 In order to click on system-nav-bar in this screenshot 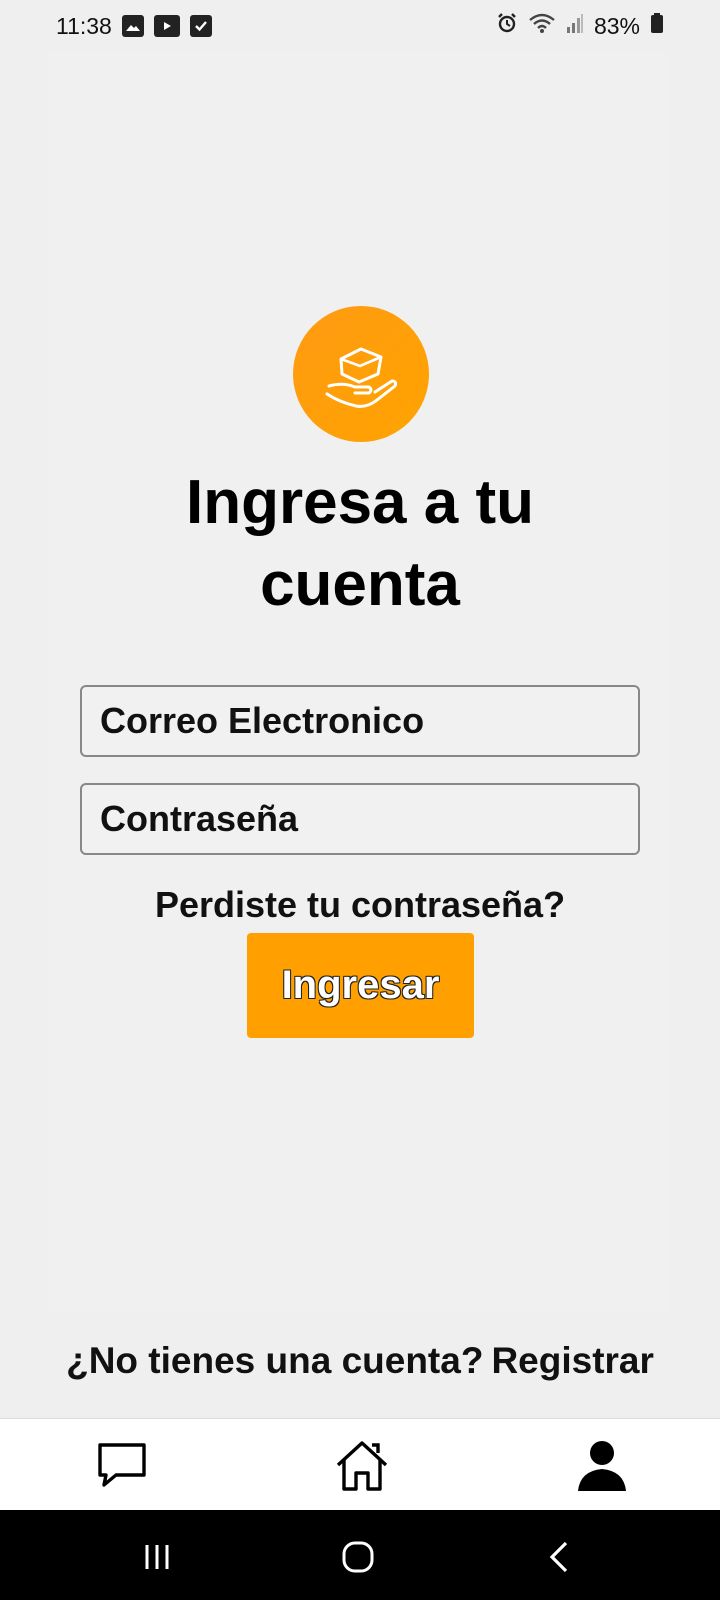, I will do `click(360, 1555)`.